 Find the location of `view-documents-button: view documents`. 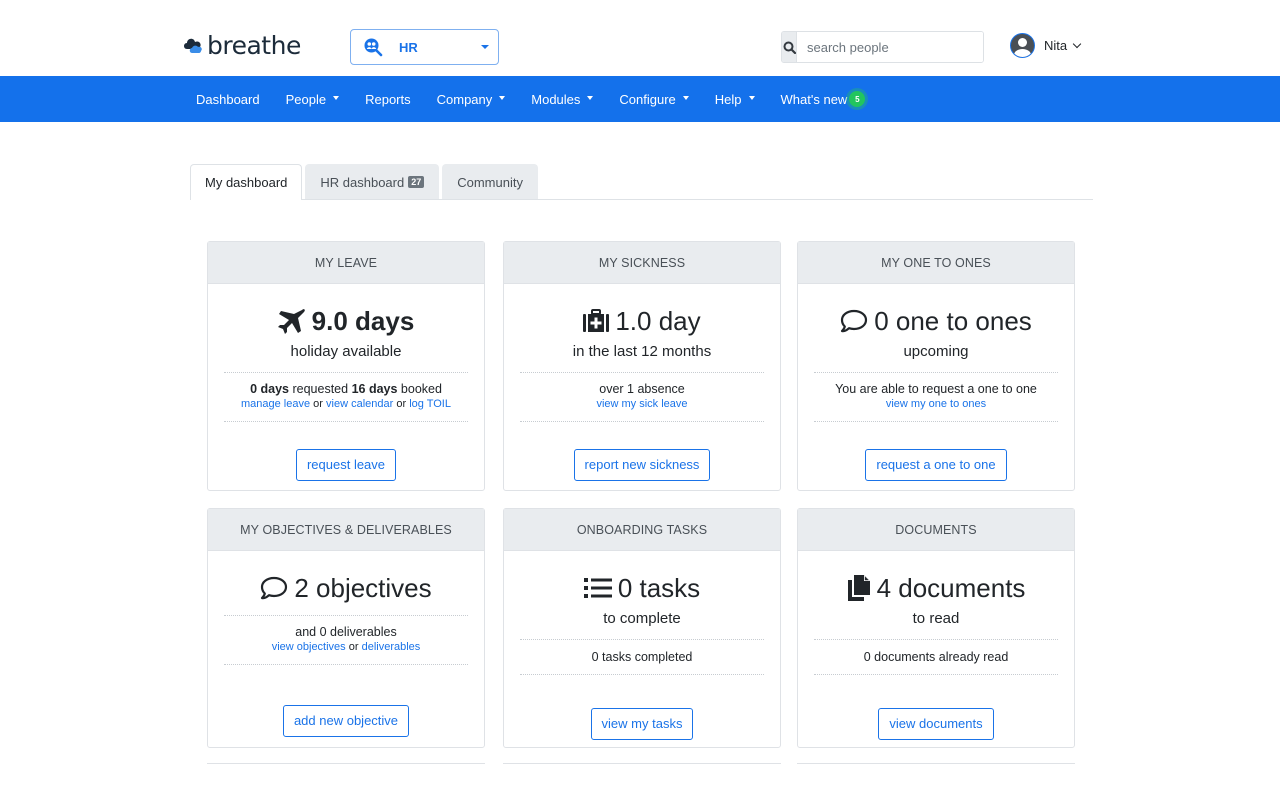

view-documents-button: view documents is located at coordinates (936, 724).